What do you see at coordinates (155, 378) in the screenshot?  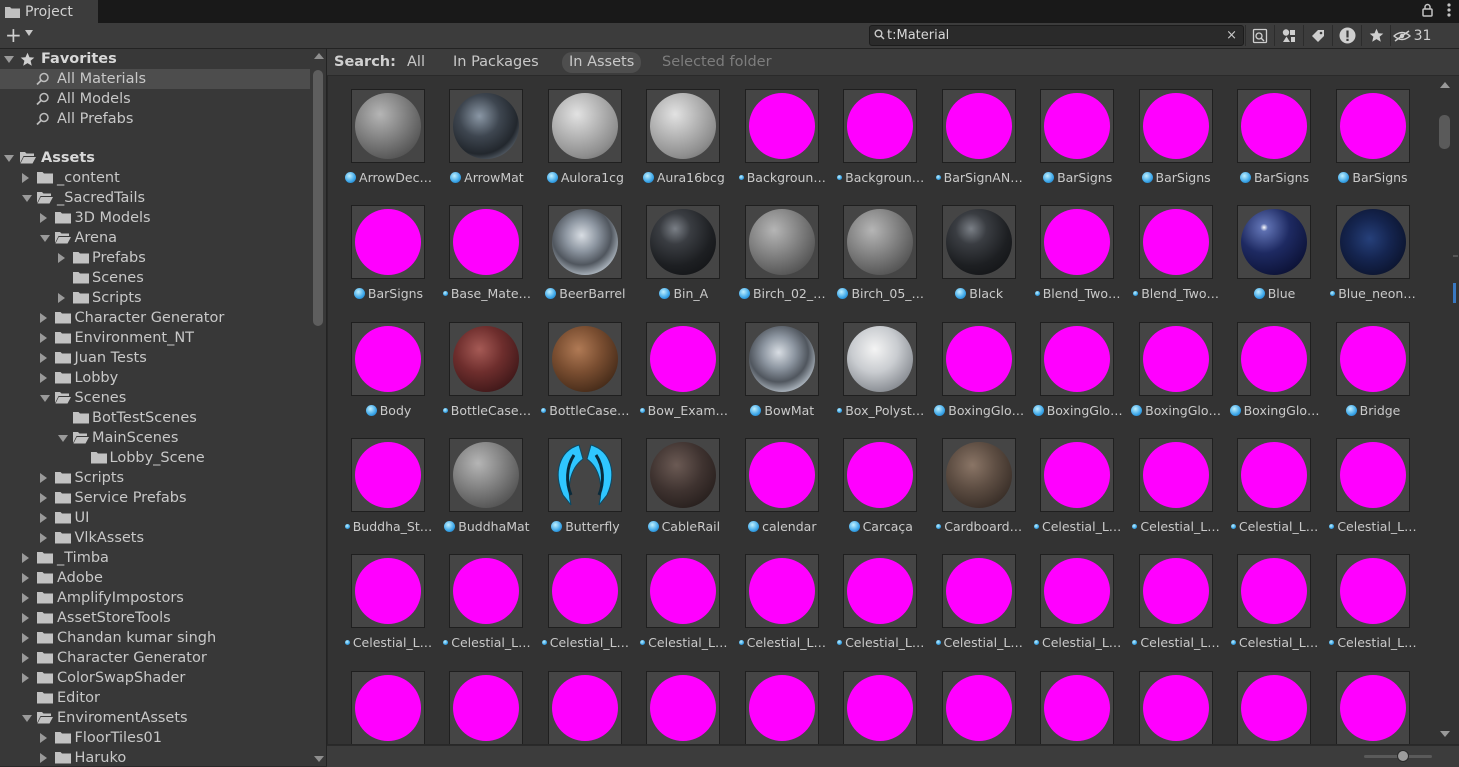 I see `tree-item-folder: Lobby` at bounding box center [155, 378].